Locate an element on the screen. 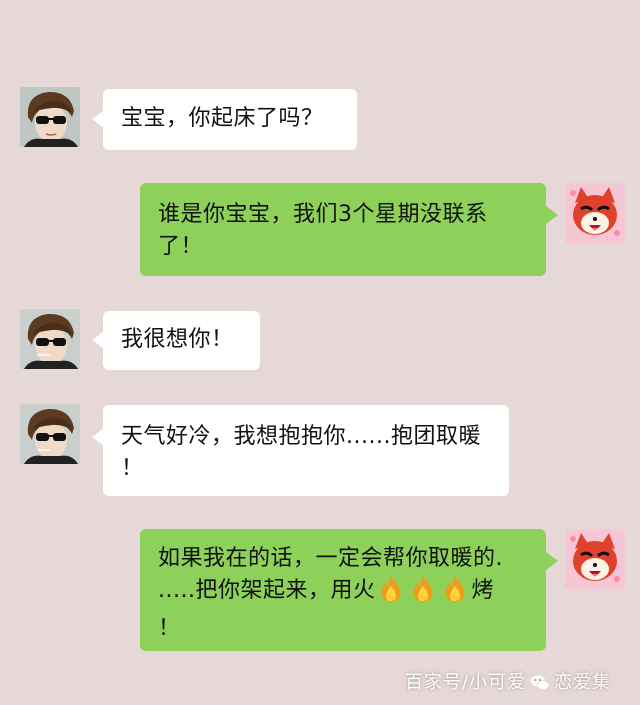 Image resolution: width=640 pixels, height=705 pixels. wechat-logo-icon is located at coordinates (540, 685).